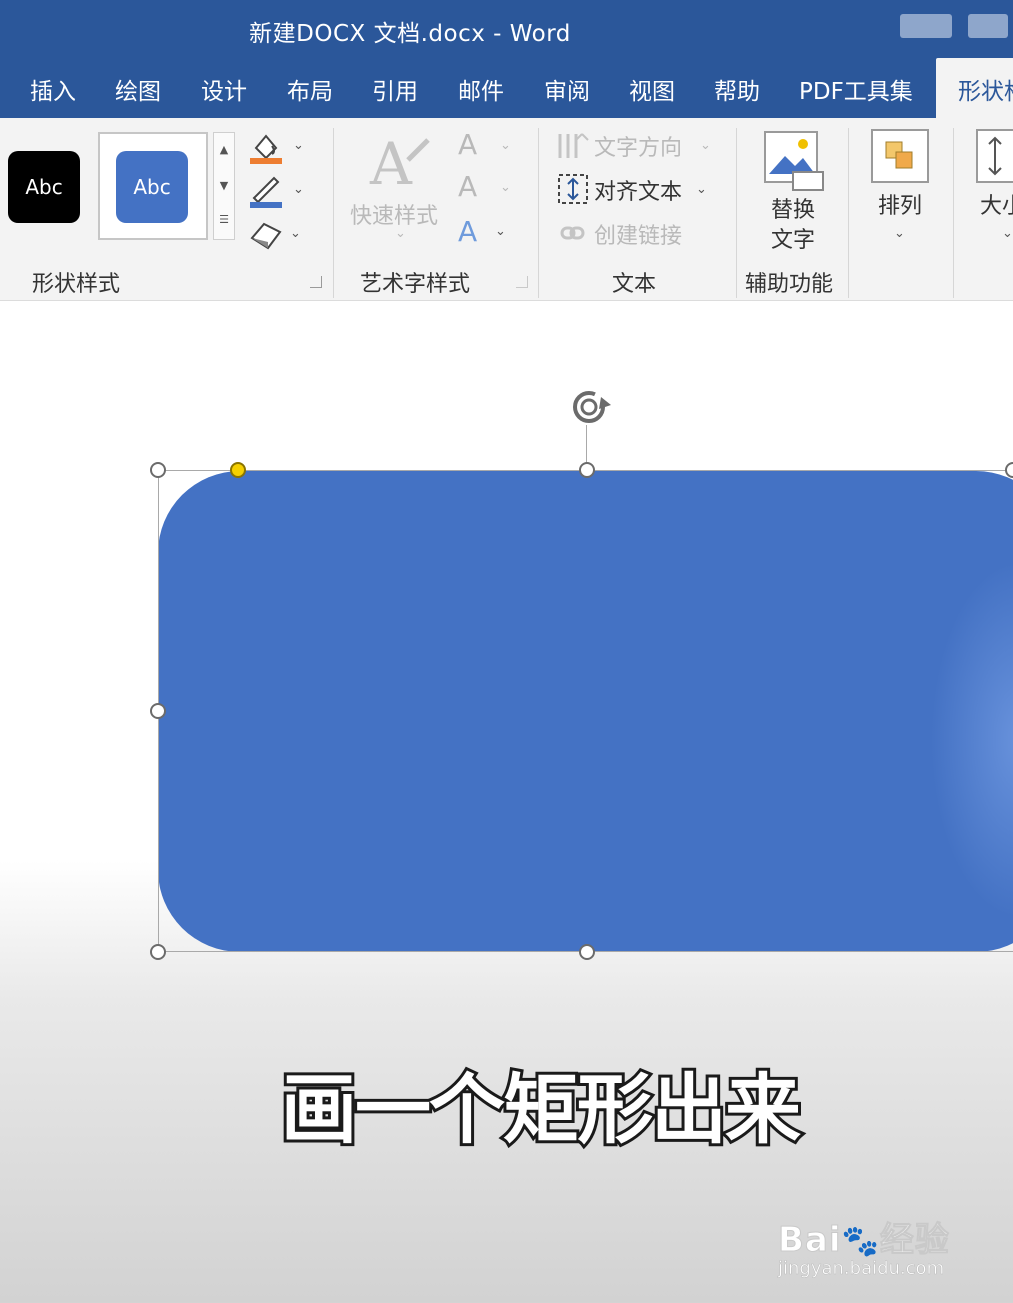 Image resolution: width=1013 pixels, height=1303 pixels. I want to click on arrange-icon, so click(900, 156).